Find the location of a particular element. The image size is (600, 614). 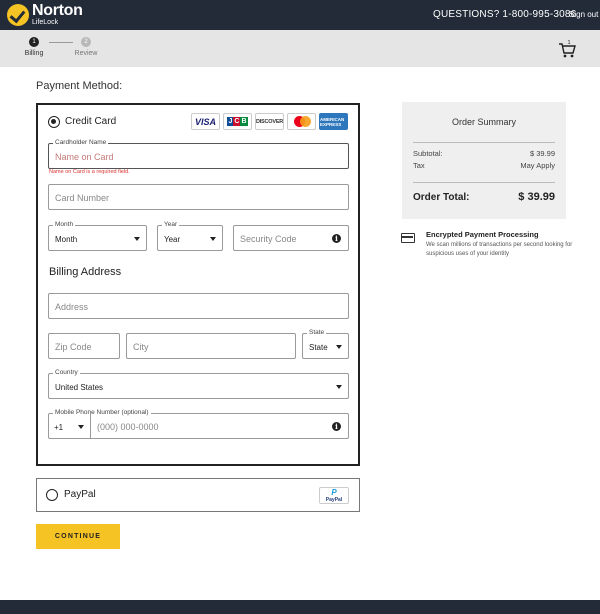

jcb-logo: JCB is located at coordinates (237, 121).